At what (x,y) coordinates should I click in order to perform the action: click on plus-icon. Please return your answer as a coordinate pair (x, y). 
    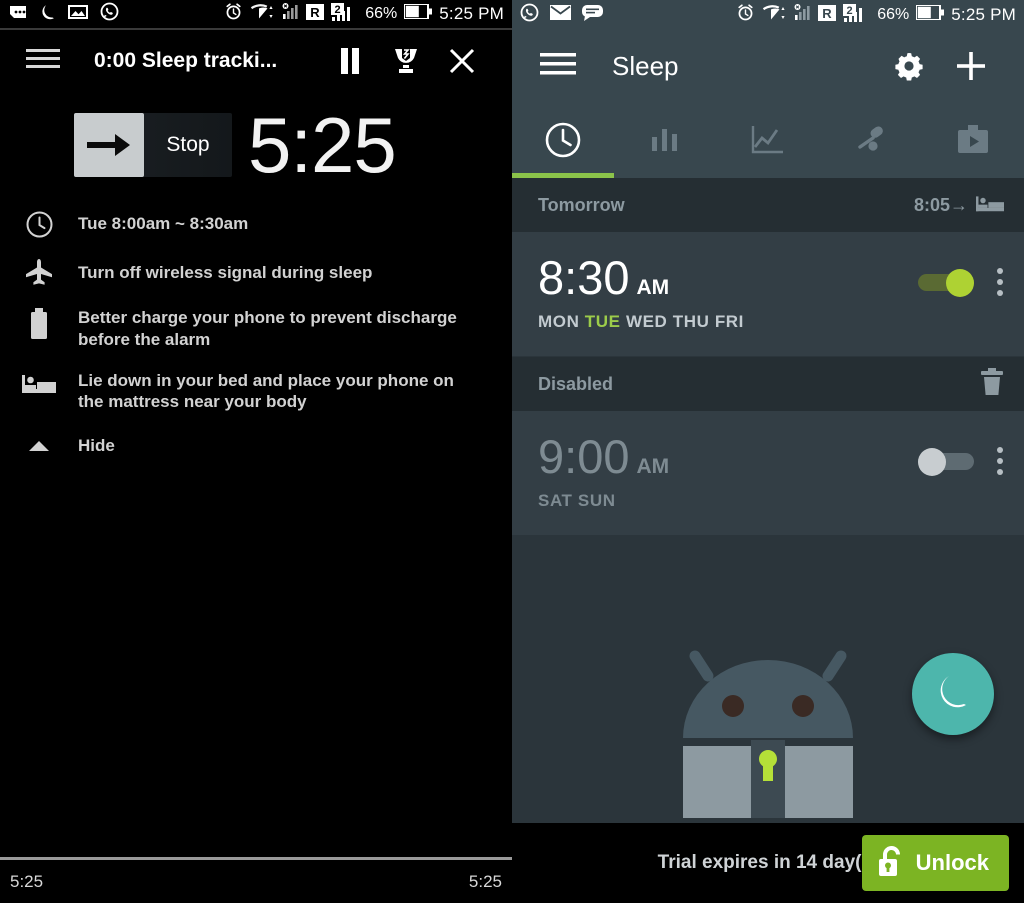
    Looking at the image, I should click on (971, 66).